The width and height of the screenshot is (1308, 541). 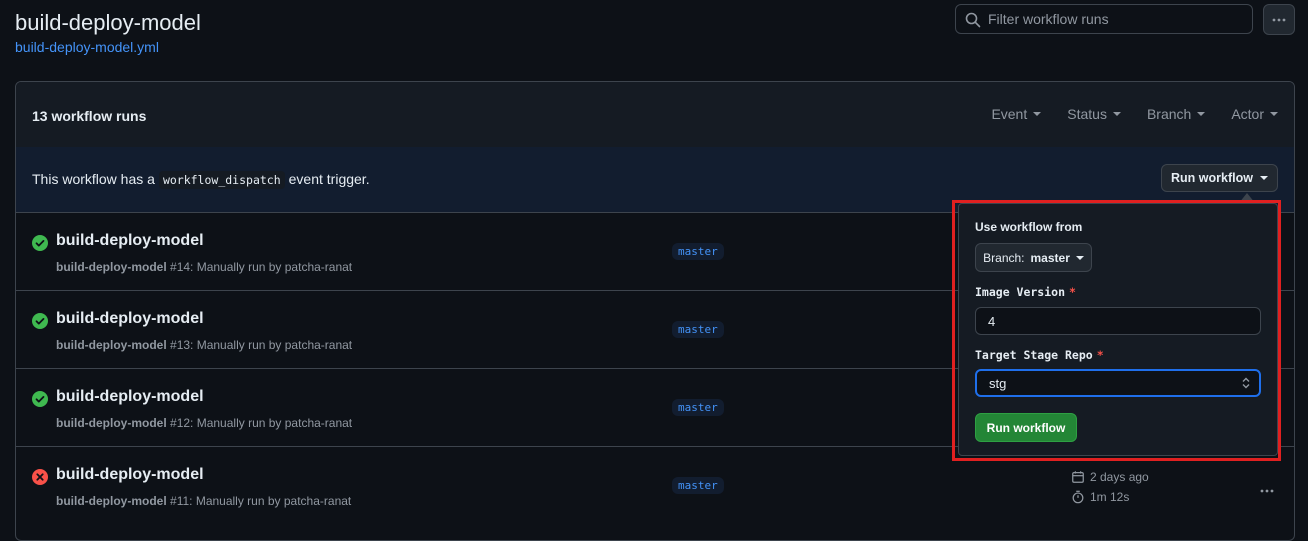 I want to click on run-number: #11, so click(x=180, y=501).